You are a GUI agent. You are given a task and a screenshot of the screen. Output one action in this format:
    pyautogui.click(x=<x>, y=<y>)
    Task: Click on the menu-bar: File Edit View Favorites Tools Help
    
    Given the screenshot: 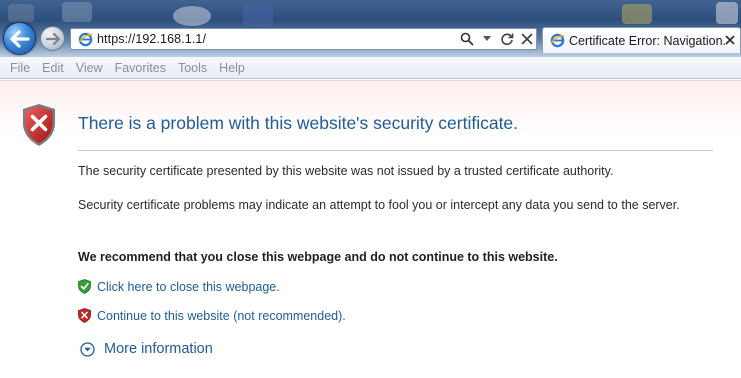 What is the action you would take?
    pyautogui.click(x=370, y=68)
    